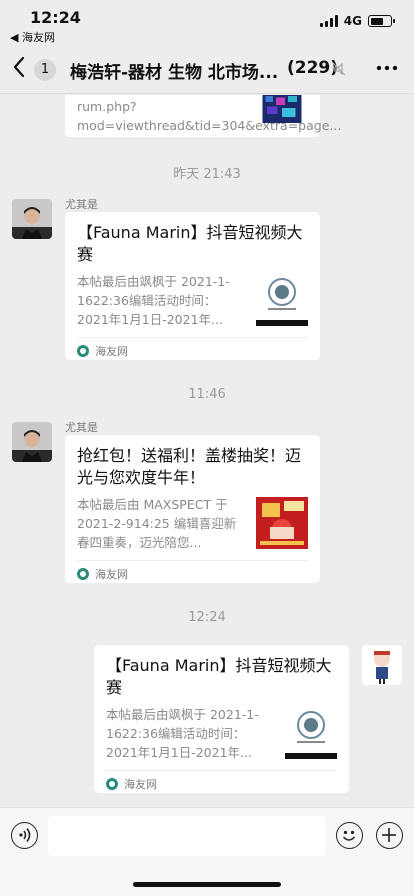 This screenshot has width=414, height=896. Describe the element at coordinates (189, 466) in the screenshot. I see `link-card-title: 抢红包！送福利！盖楼抽奖！迈光与您欢度牛年！` at that location.